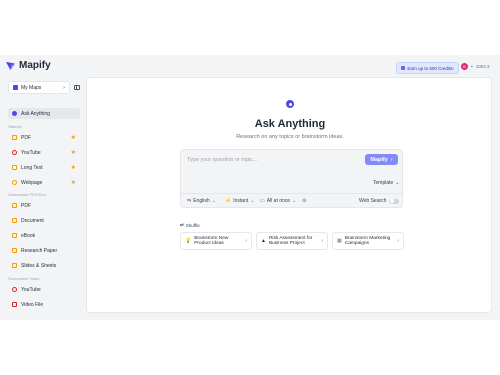 Image resolution: width=500 pixels, height=375 pixels. I want to click on gear-icon: ⚙, so click(304, 201).